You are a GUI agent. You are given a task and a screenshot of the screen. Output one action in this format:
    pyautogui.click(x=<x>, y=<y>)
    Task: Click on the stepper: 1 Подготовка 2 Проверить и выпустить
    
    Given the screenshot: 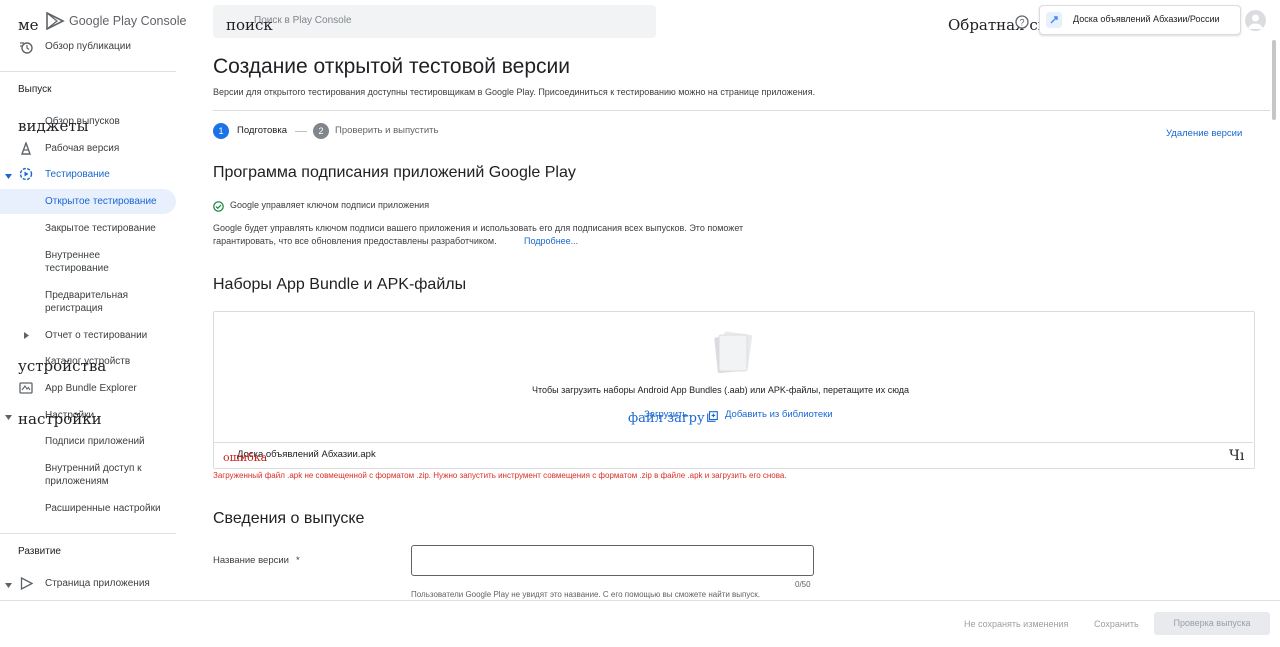 What is the action you would take?
    pyautogui.click(x=333, y=131)
    